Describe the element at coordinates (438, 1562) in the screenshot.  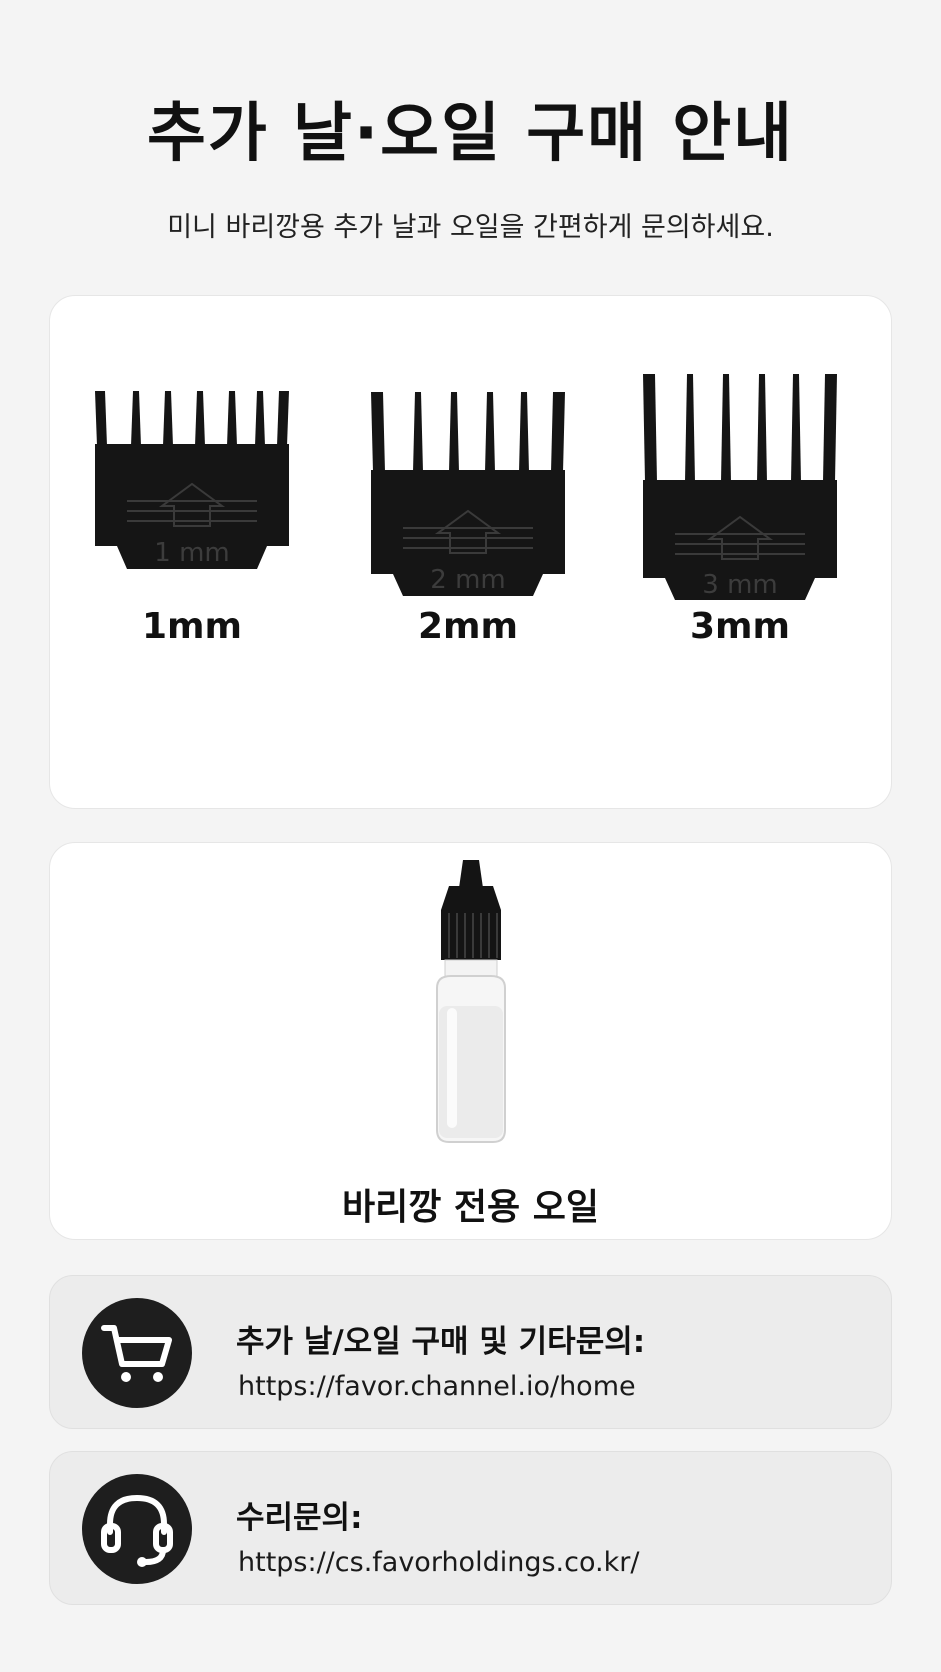
I see `repair-inquiry-link: https://cs.favorholdings.co.kr/` at that location.